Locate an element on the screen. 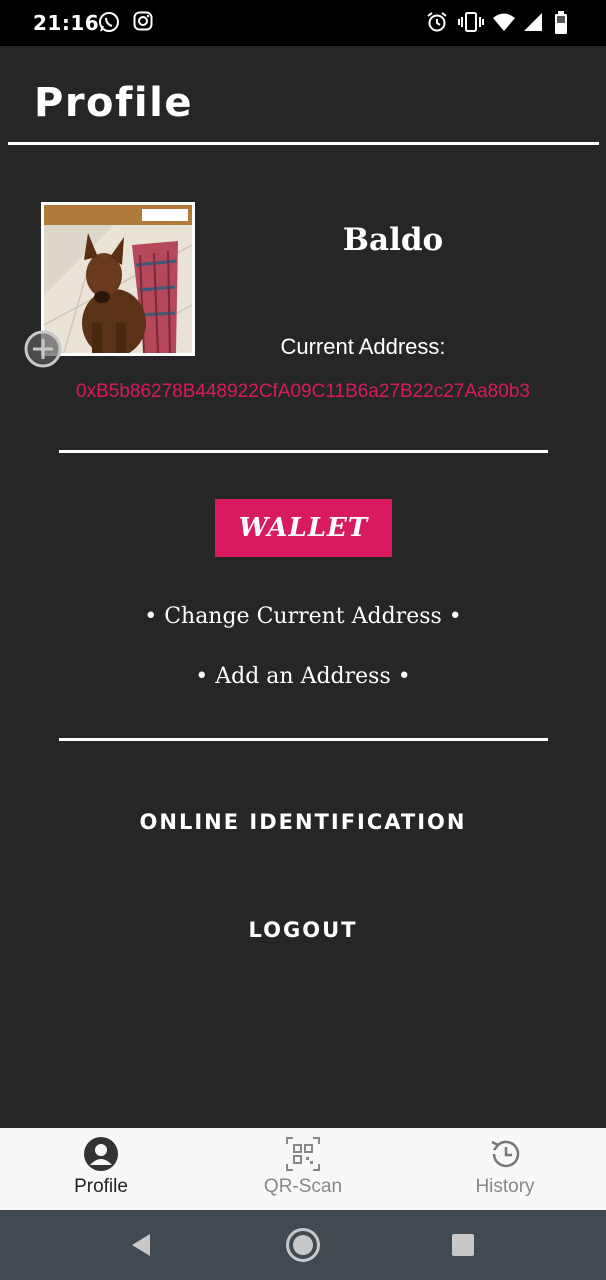  battery-icon is located at coordinates (561, 22).